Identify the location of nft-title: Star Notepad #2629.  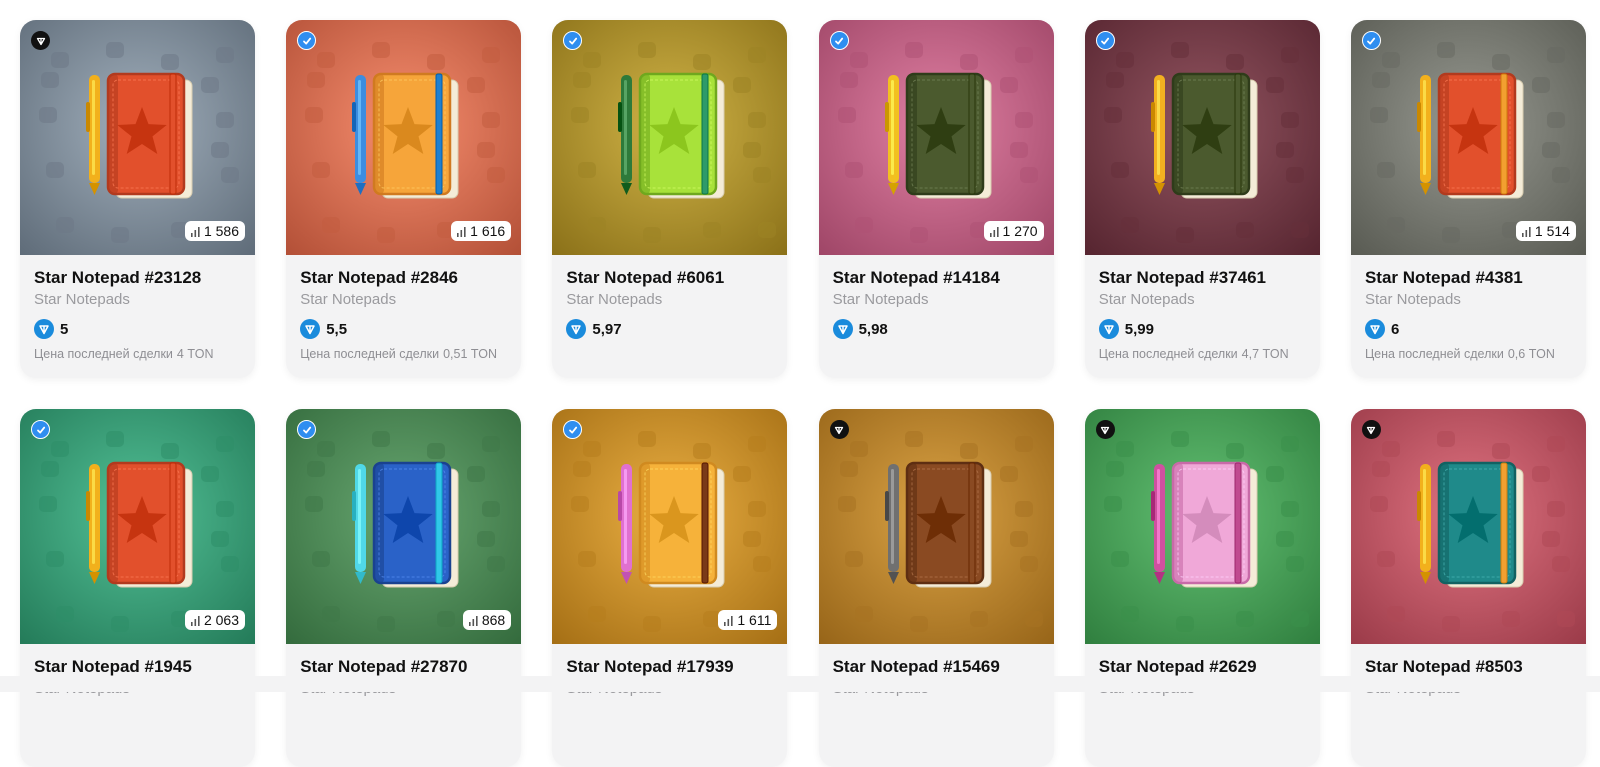
(1202, 667).